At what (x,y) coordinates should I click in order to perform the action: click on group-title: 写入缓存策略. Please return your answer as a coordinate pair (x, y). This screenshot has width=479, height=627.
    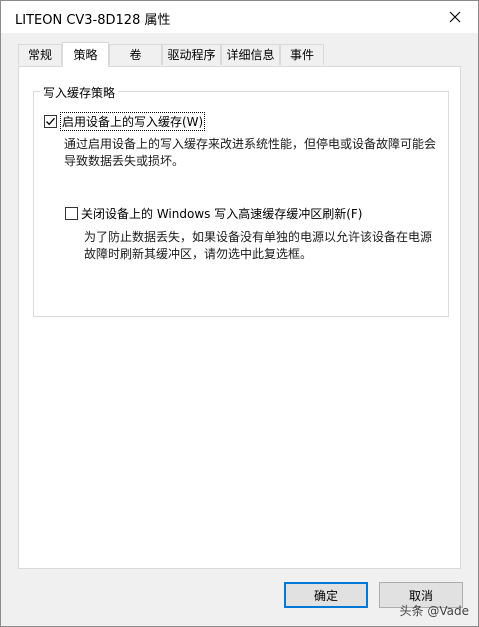
    Looking at the image, I should click on (79, 92).